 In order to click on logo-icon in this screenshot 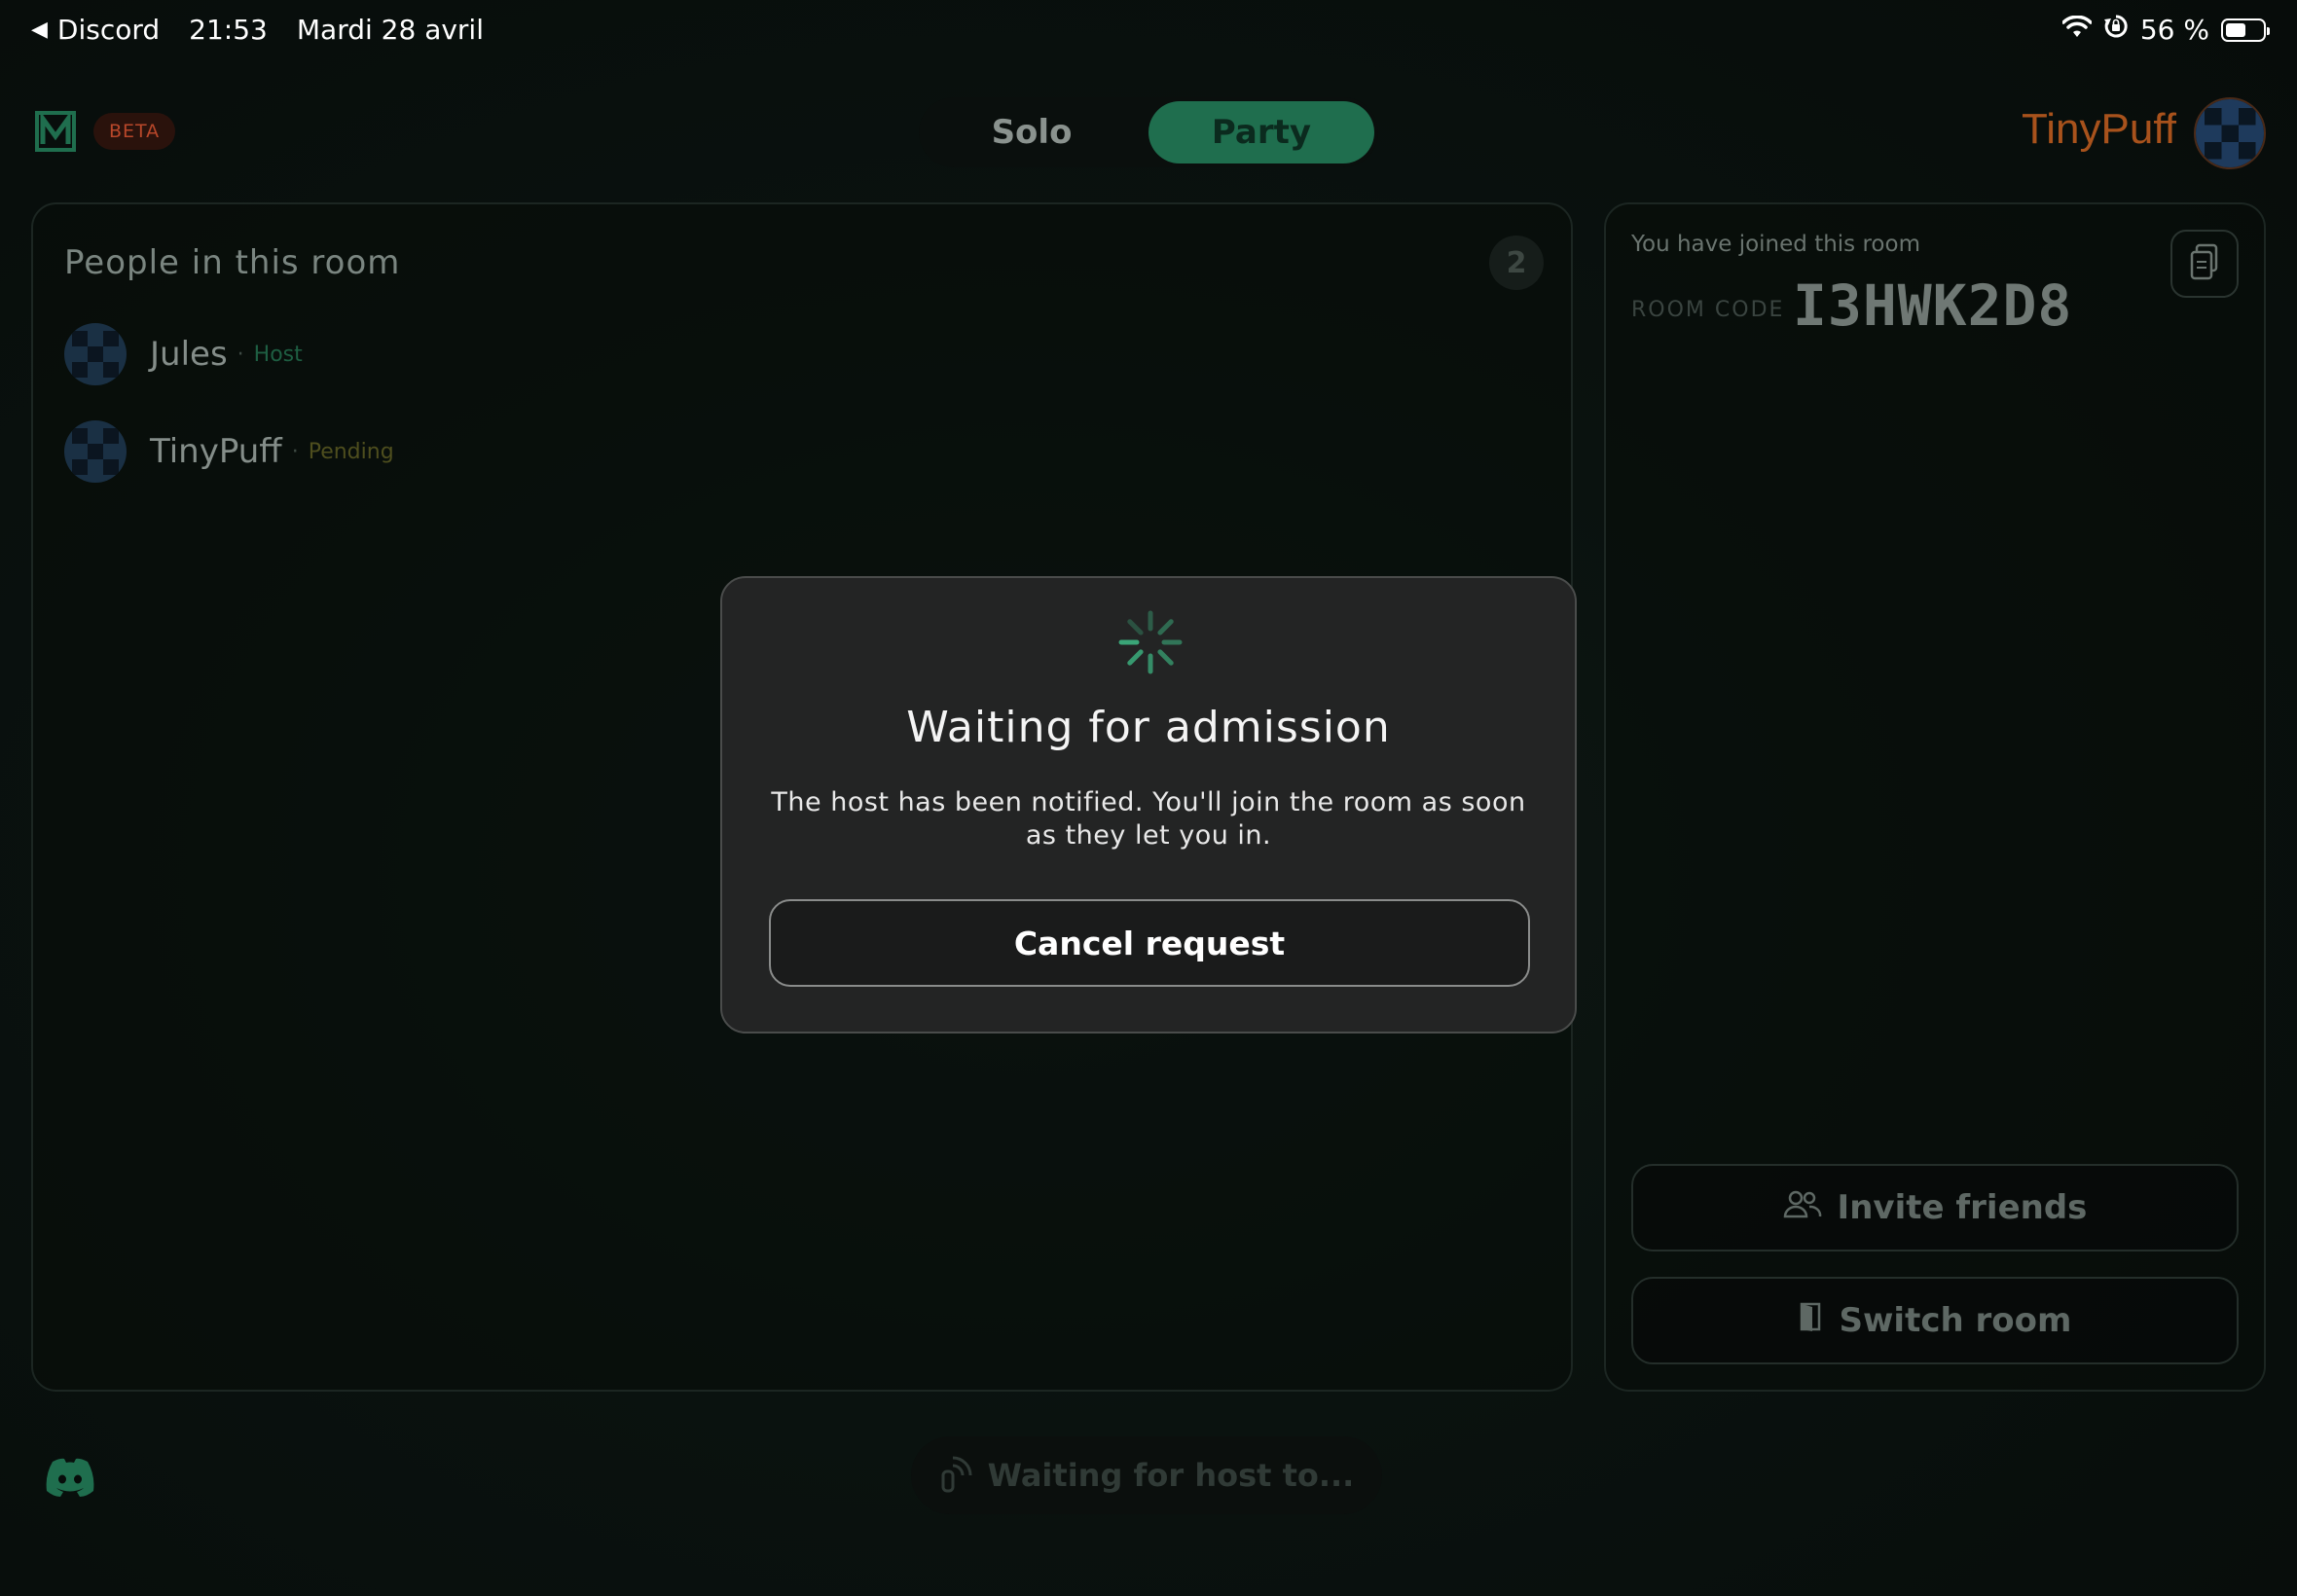, I will do `click(55, 131)`.